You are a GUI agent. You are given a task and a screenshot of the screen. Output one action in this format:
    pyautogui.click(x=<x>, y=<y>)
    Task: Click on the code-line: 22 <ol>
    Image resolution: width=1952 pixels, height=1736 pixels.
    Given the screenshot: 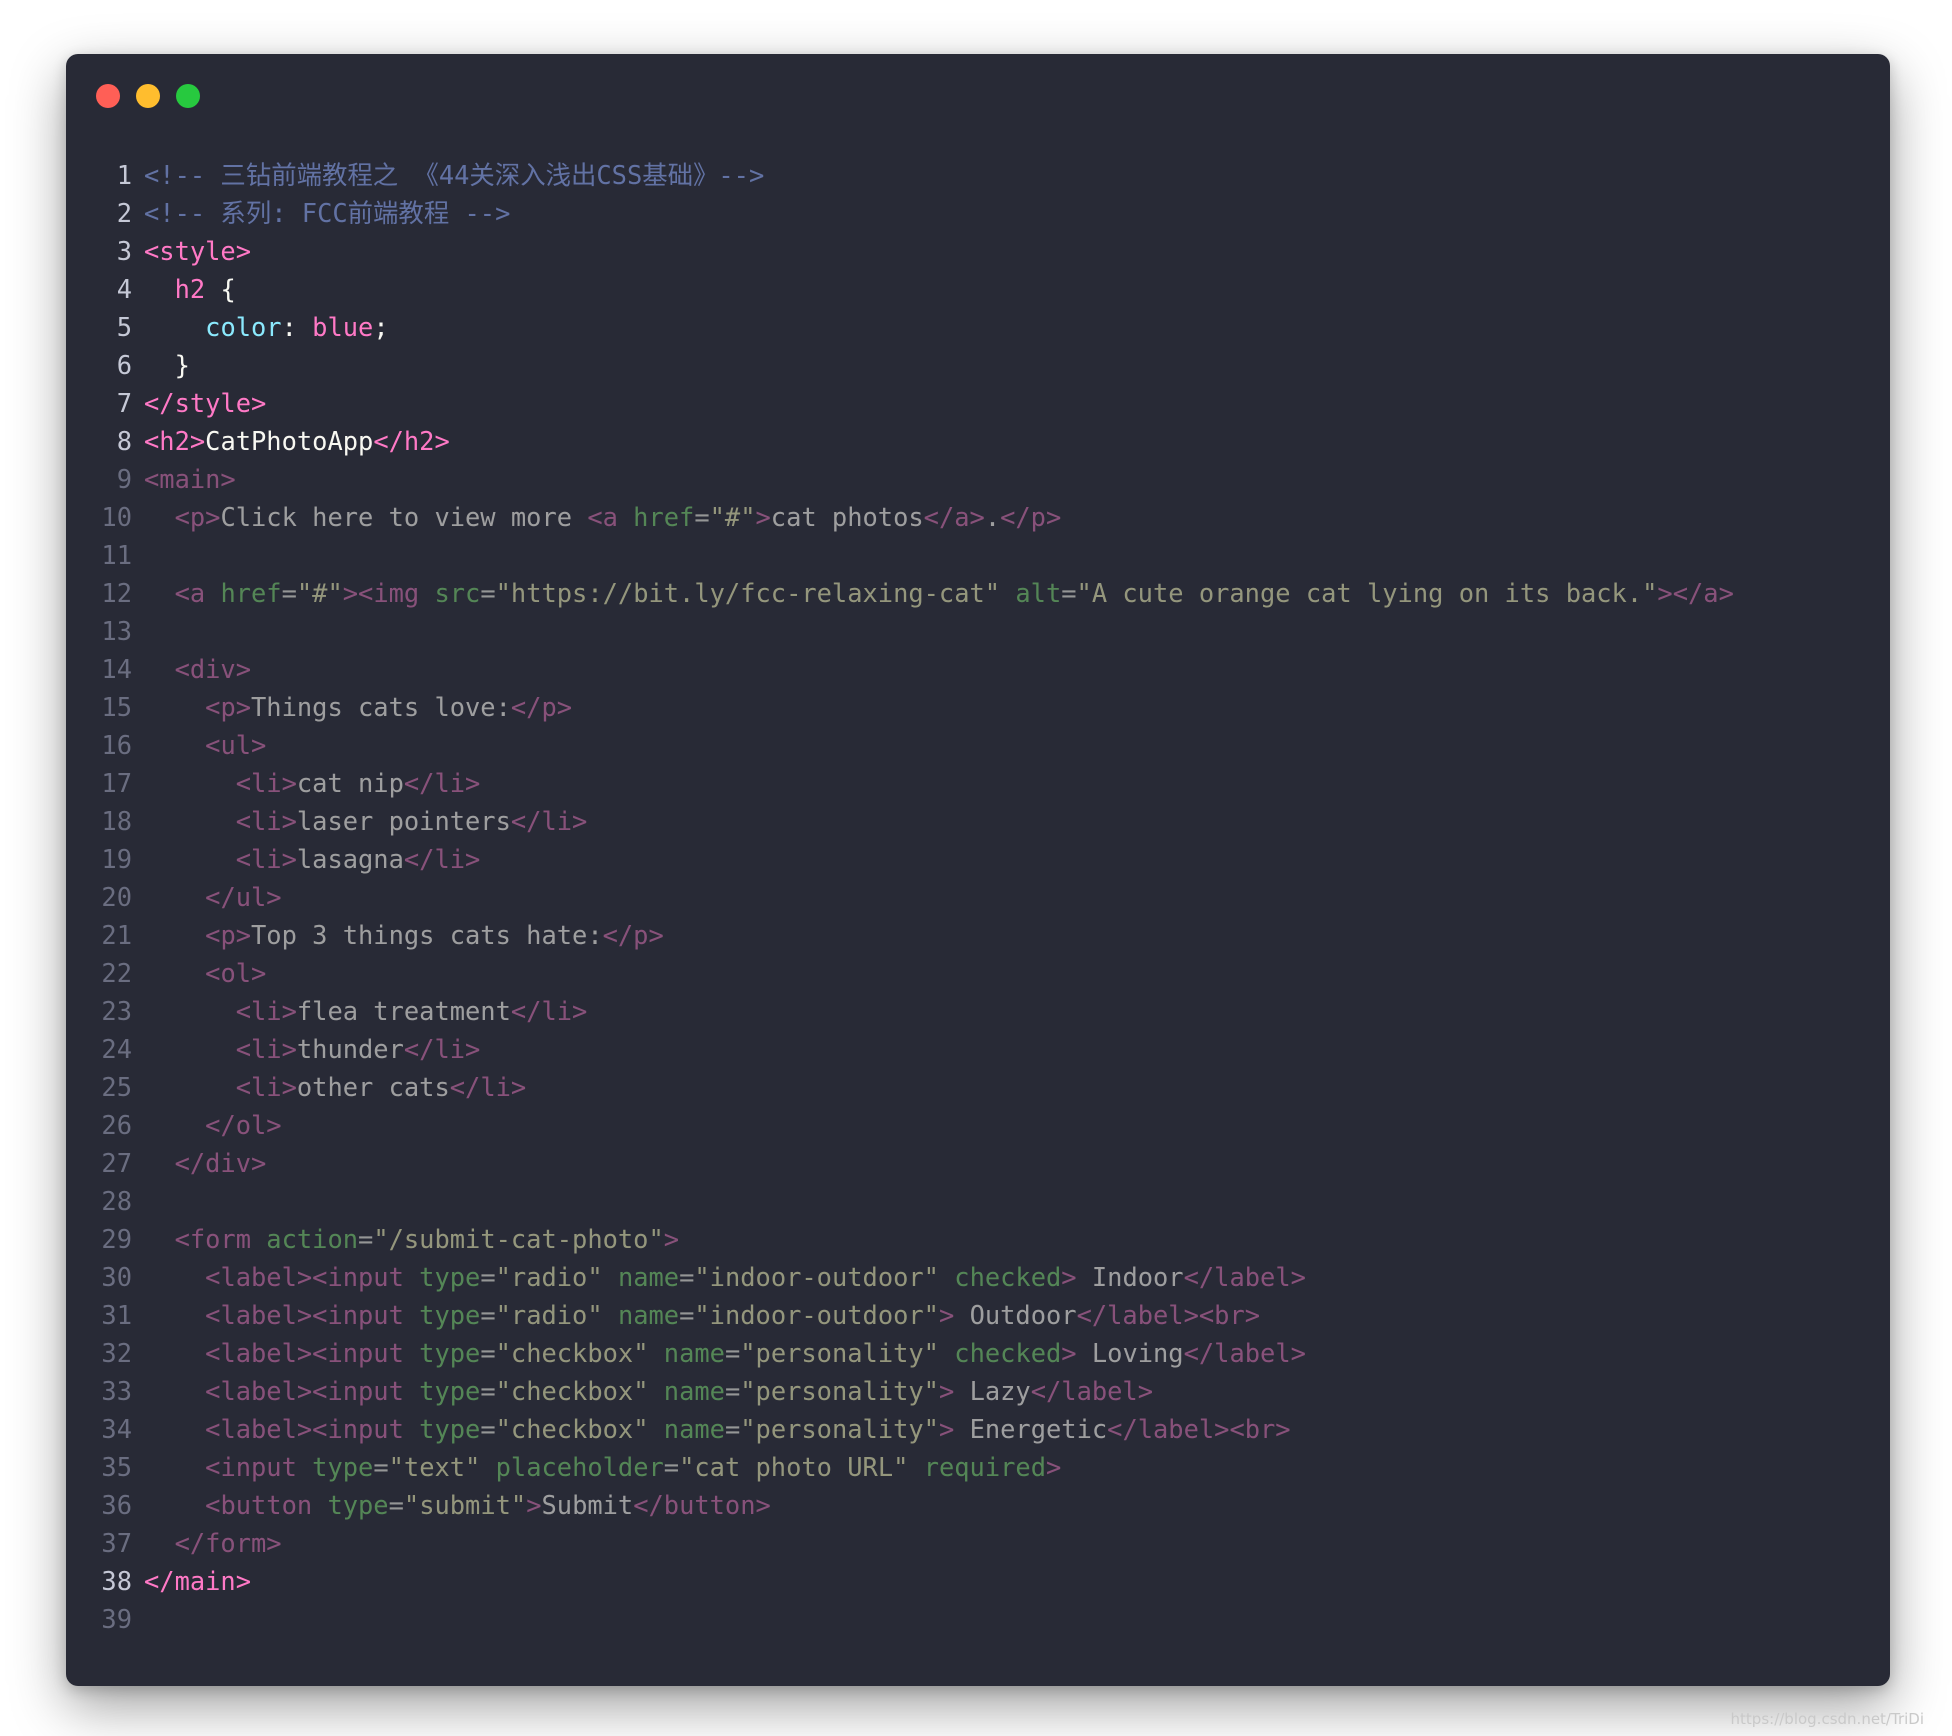 What is the action you would take?
    pyautogui.click(x=978, y=973)
    